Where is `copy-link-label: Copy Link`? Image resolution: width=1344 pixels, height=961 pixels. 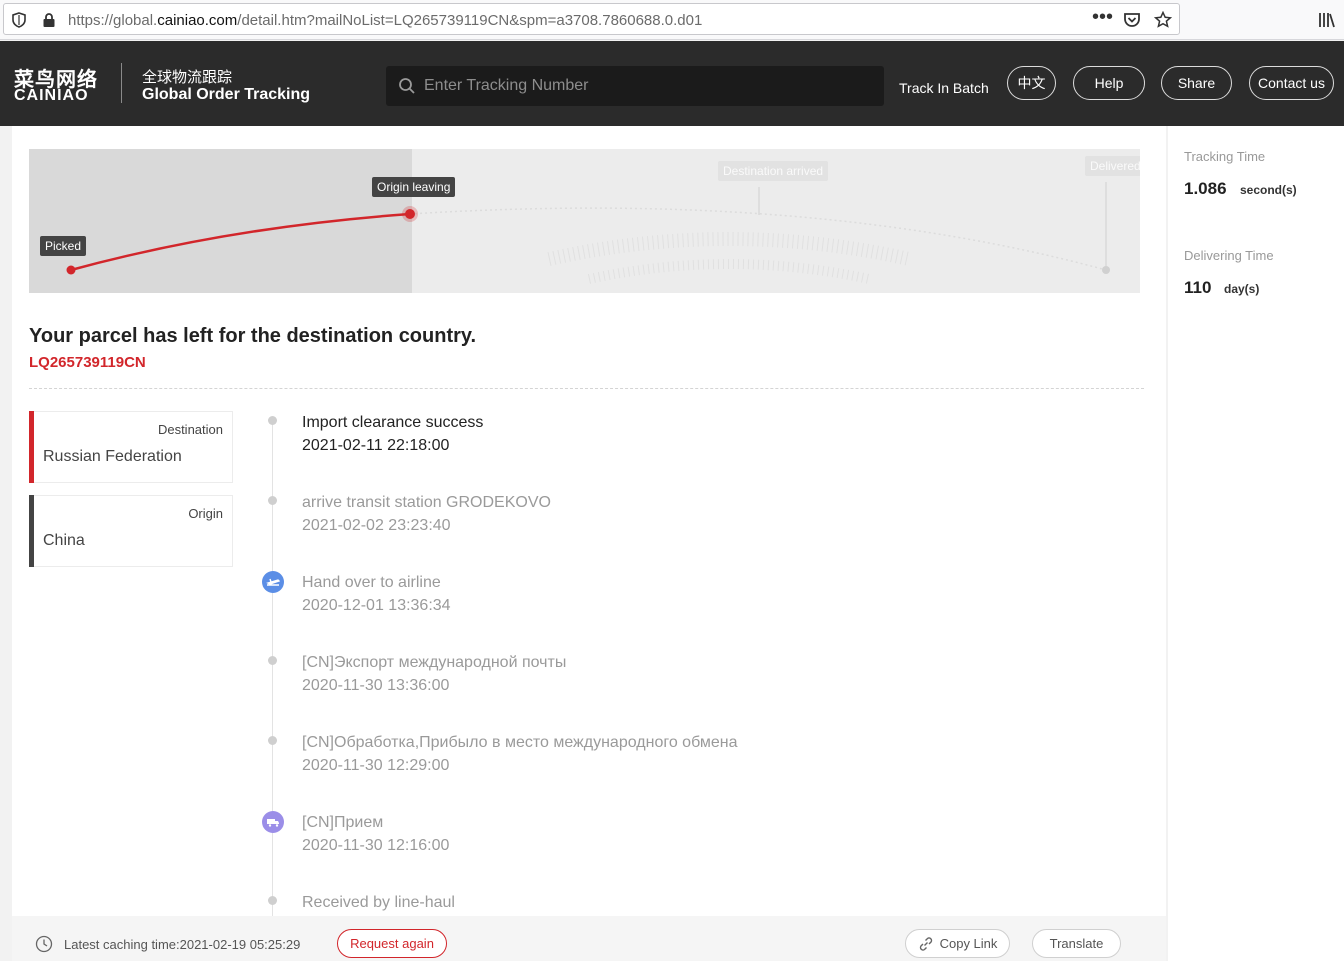
copy-link-label: Copy Link is located at coordinates (968, 943).